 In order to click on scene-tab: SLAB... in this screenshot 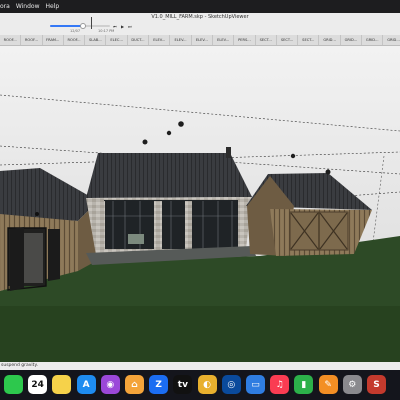, I will do `click(96, 40)`.